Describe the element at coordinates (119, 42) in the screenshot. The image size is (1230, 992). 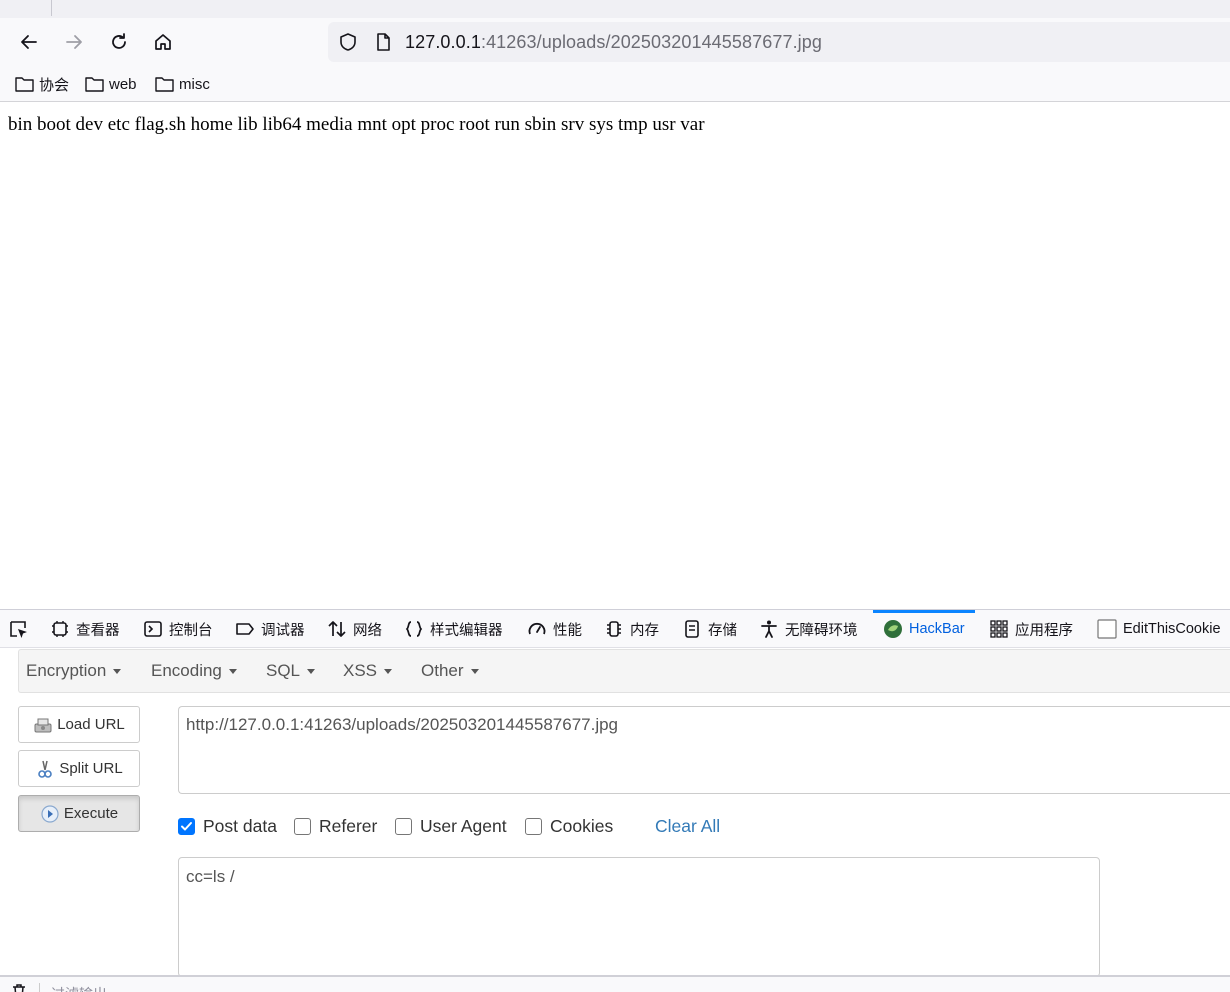
I see `reload-button` at that location.